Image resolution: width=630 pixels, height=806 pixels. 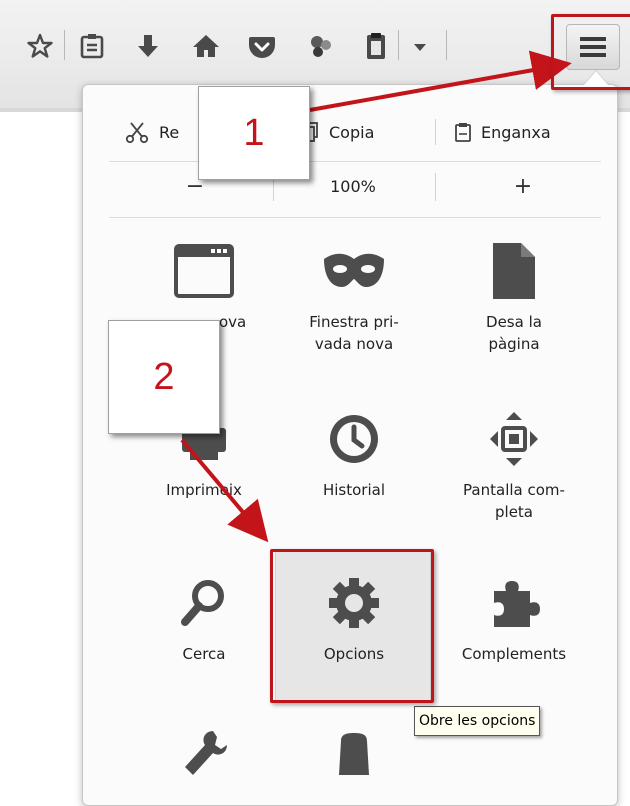 I want to click on step-2-callout: 2, so click(x=164, y=377).